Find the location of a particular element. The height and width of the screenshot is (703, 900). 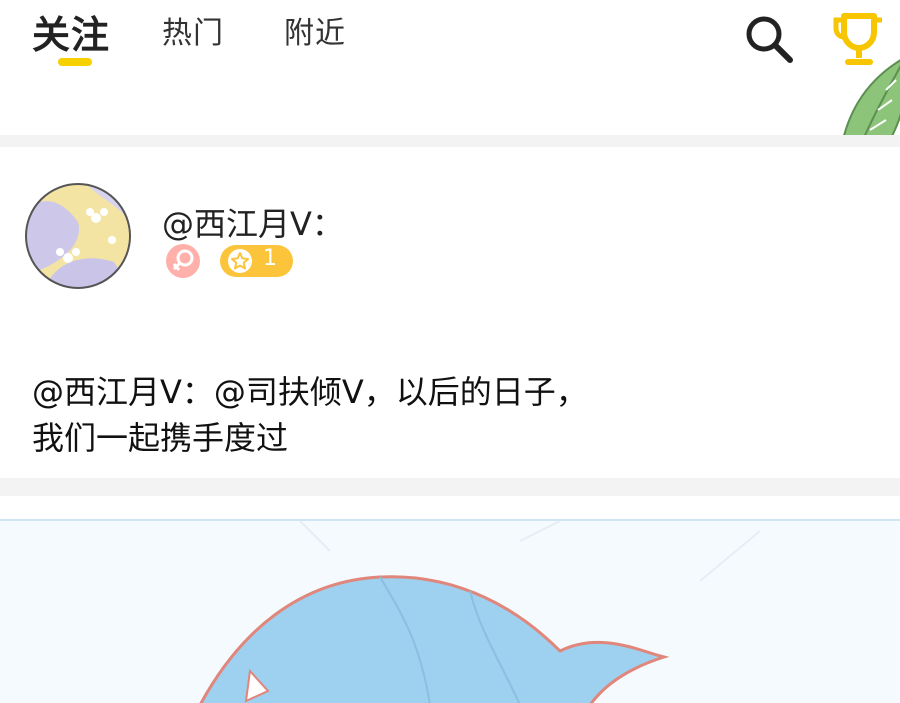

level-badge: 1 is located at coordinates (256, 261).